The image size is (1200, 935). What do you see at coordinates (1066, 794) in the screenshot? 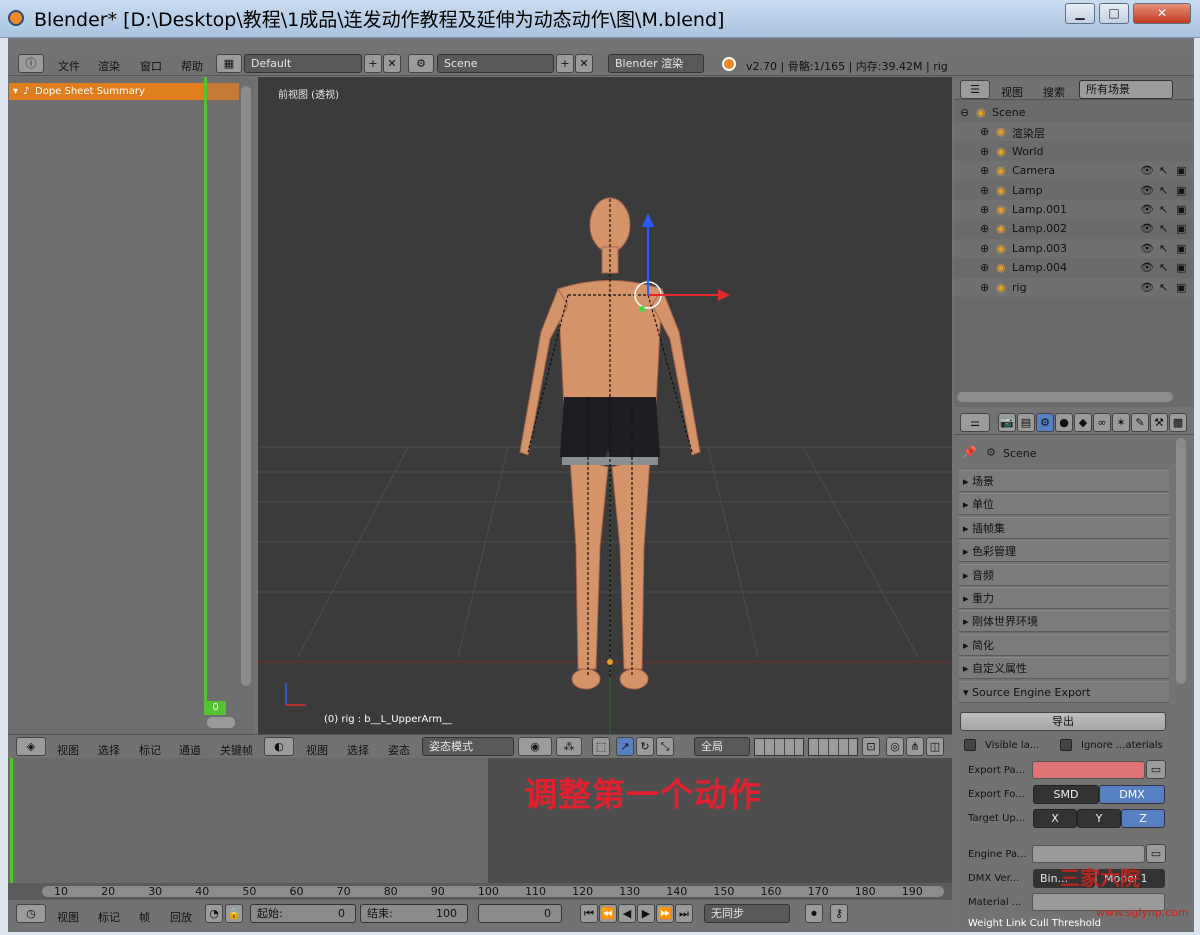
I see `smd-format-button: SMD` at bounding box center [1066, 794].